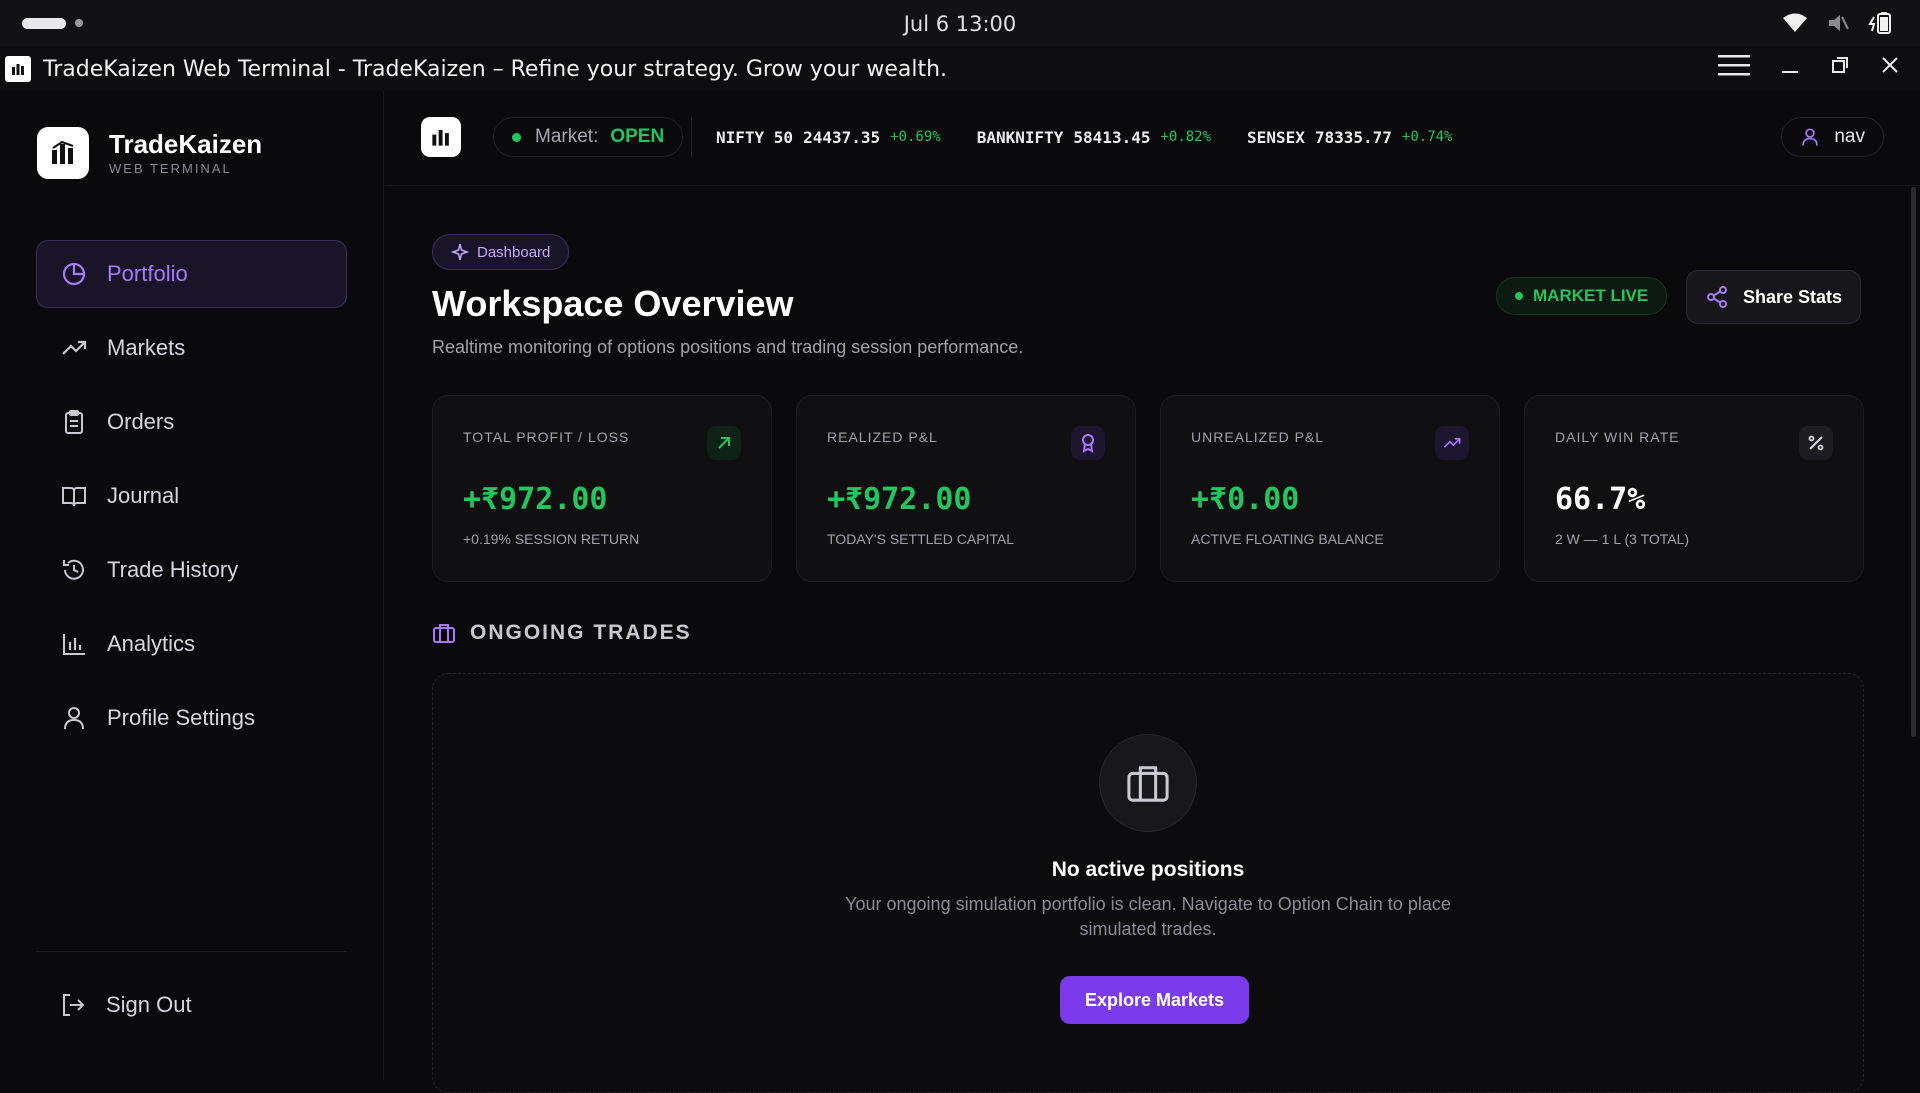 The image size is (1920, 1093). I want to click on volume-muted-icon, so click(1839, 23).